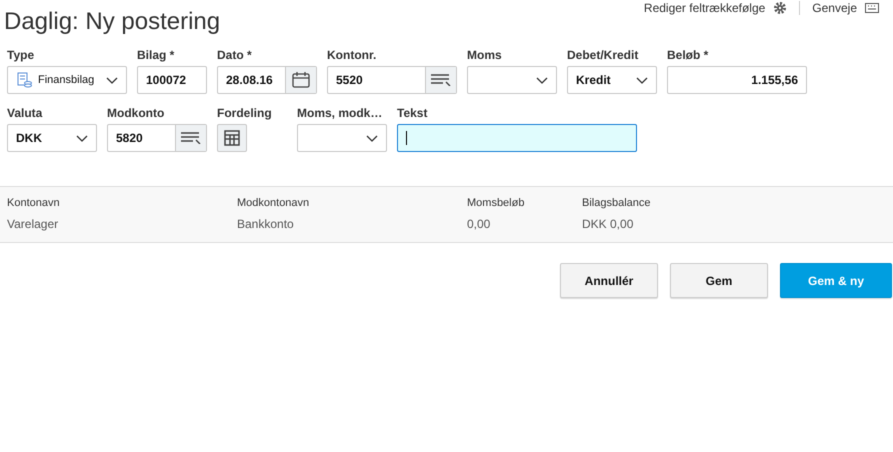 This screenshot has width=893, height=452. I want to click on input-field, so click(517, 138).